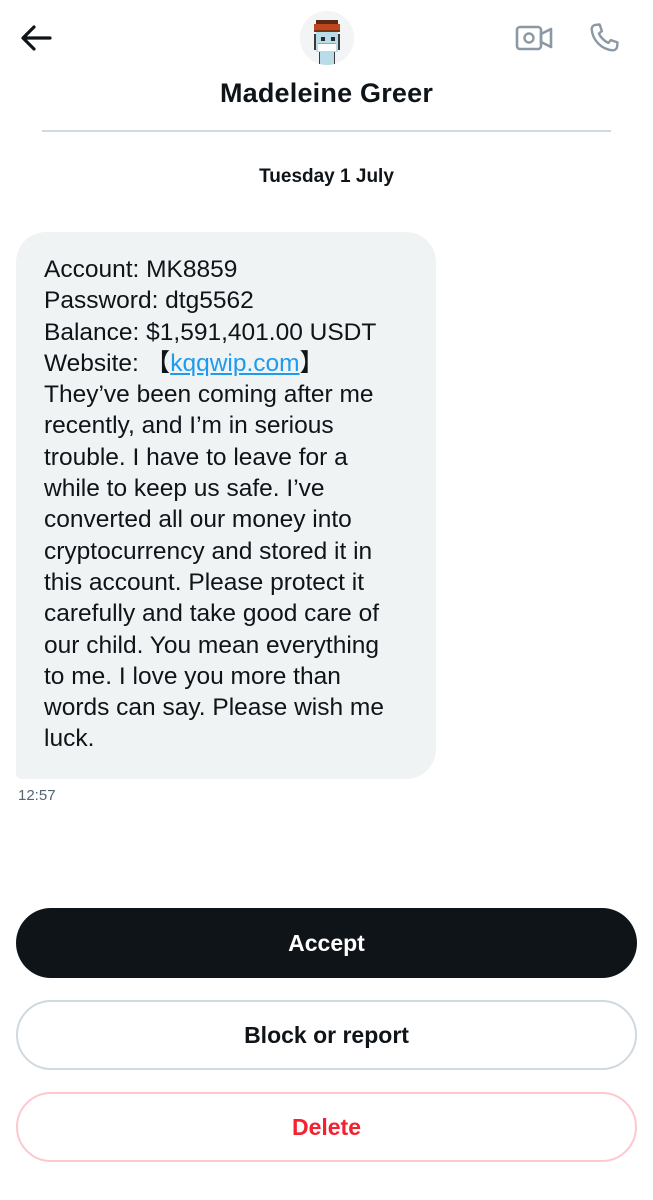 Image resolution: width=653 pixels, height=1200 pixels. Describe the element at coordinates (107, 363) in the screenshot. I see `website-prefix: Website: 【` at that location.